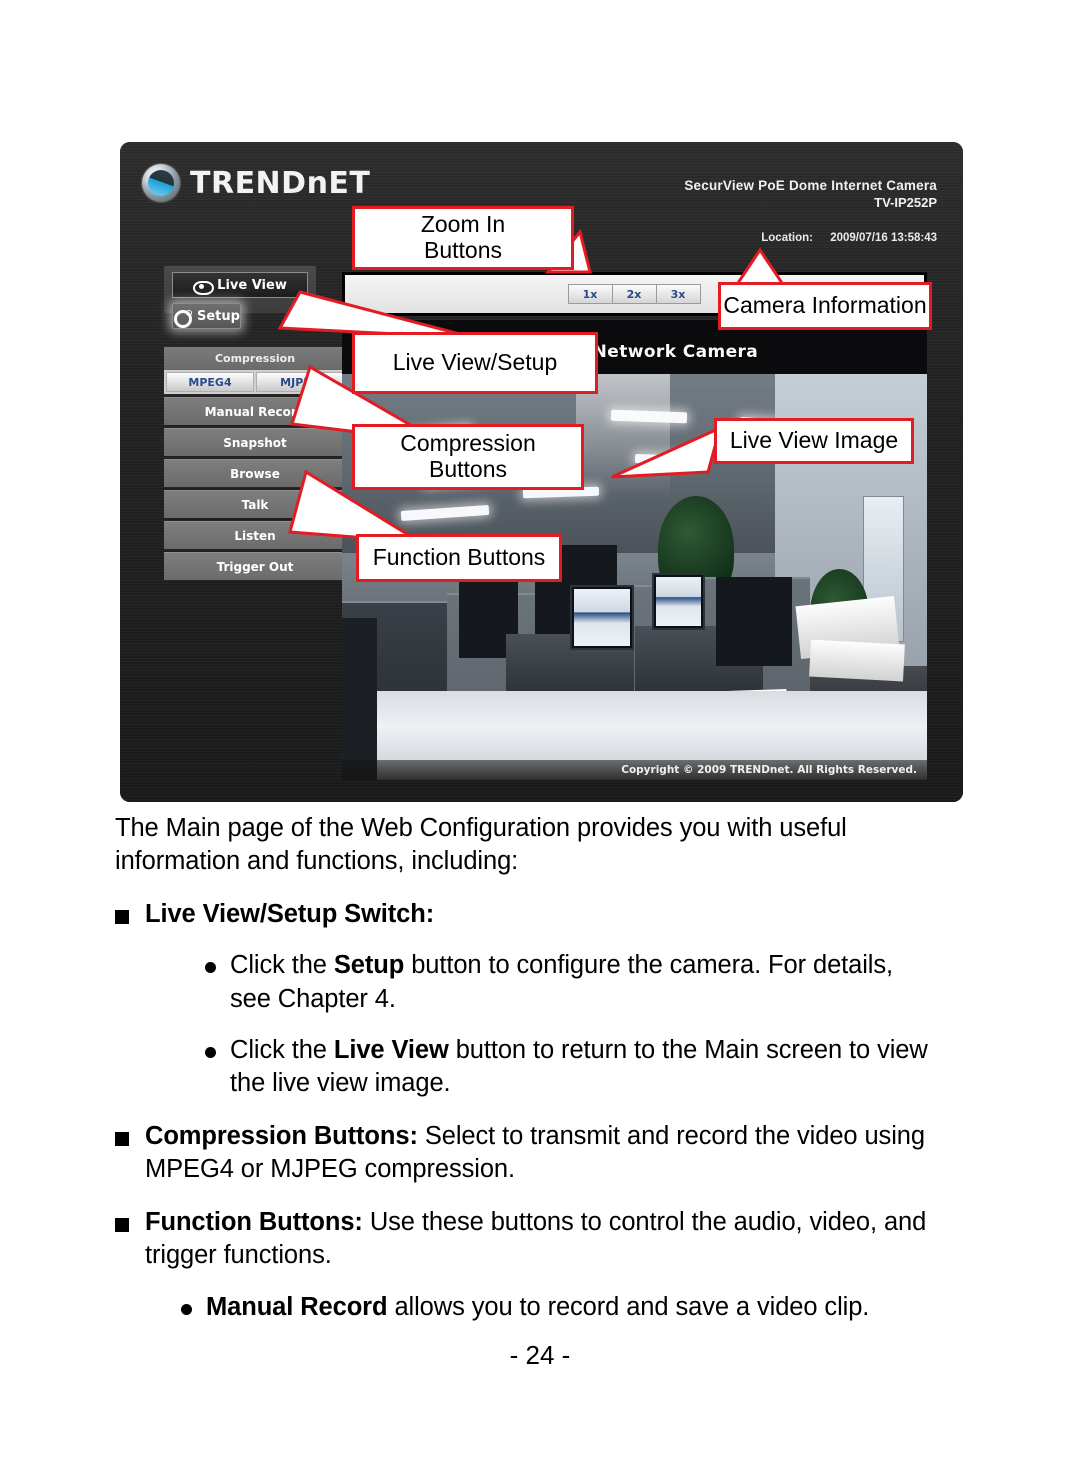 This screenshot has height=1483, width=1080. I want to click on compression-label: Compression Buttons:, so click(281, 1135).